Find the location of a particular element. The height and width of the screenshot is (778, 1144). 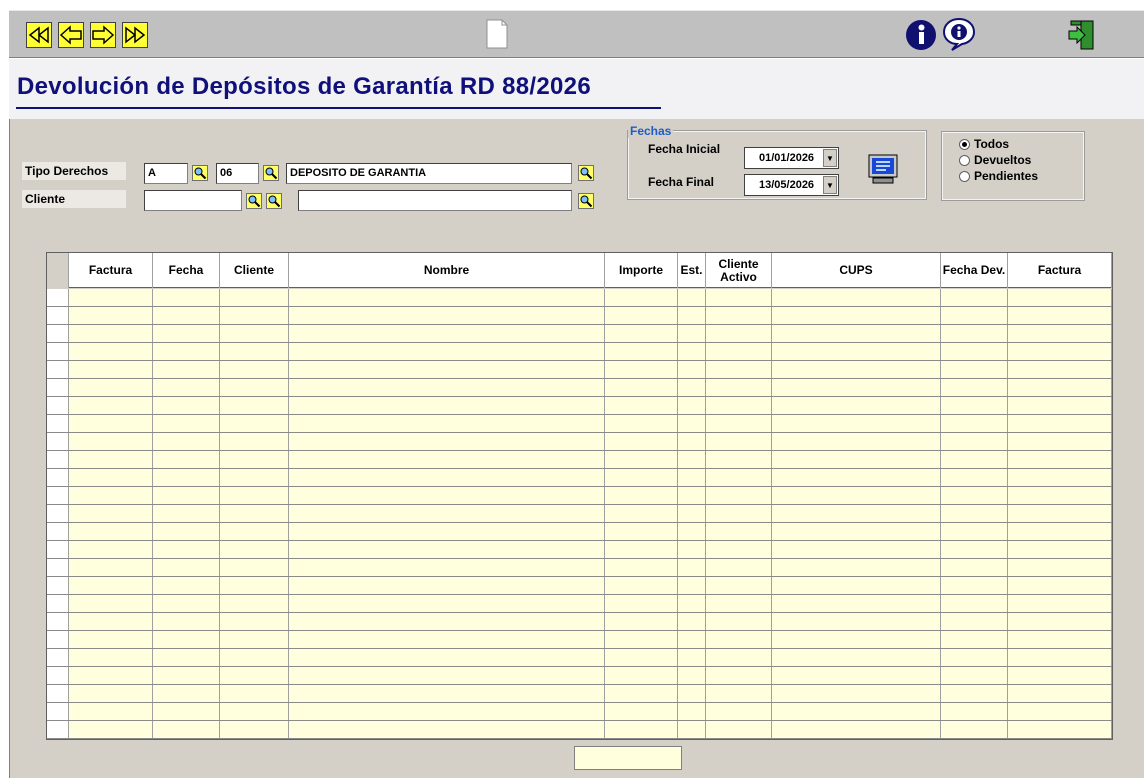

radio-devueltos-button is located at coordinates (964, 160).